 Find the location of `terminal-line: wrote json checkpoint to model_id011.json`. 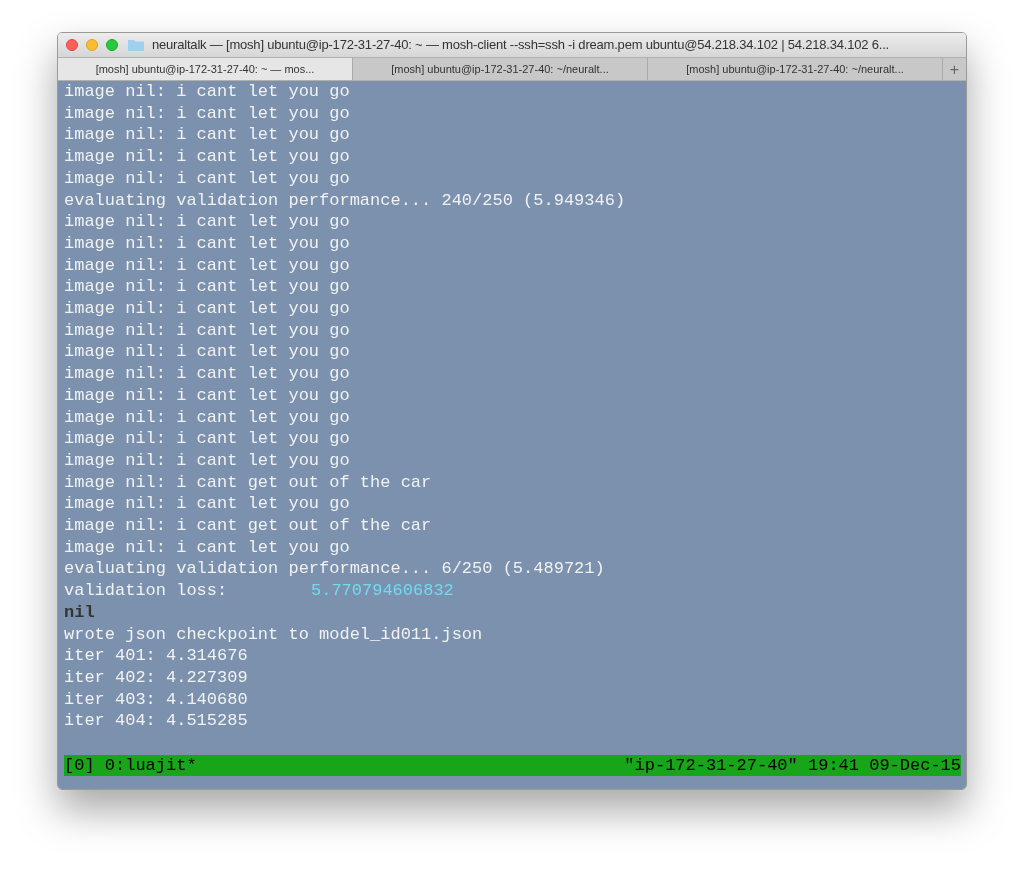

terminal-line: wrote json checkpoint to model_id011.json is located at coordinates (273, 634).